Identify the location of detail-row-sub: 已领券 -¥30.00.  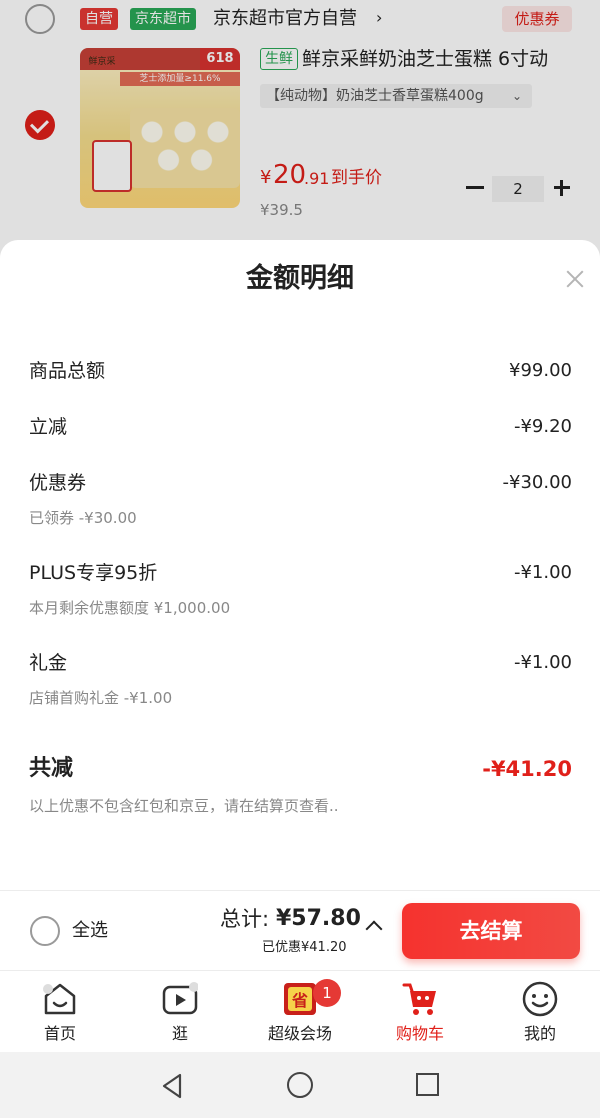
(83, 518).